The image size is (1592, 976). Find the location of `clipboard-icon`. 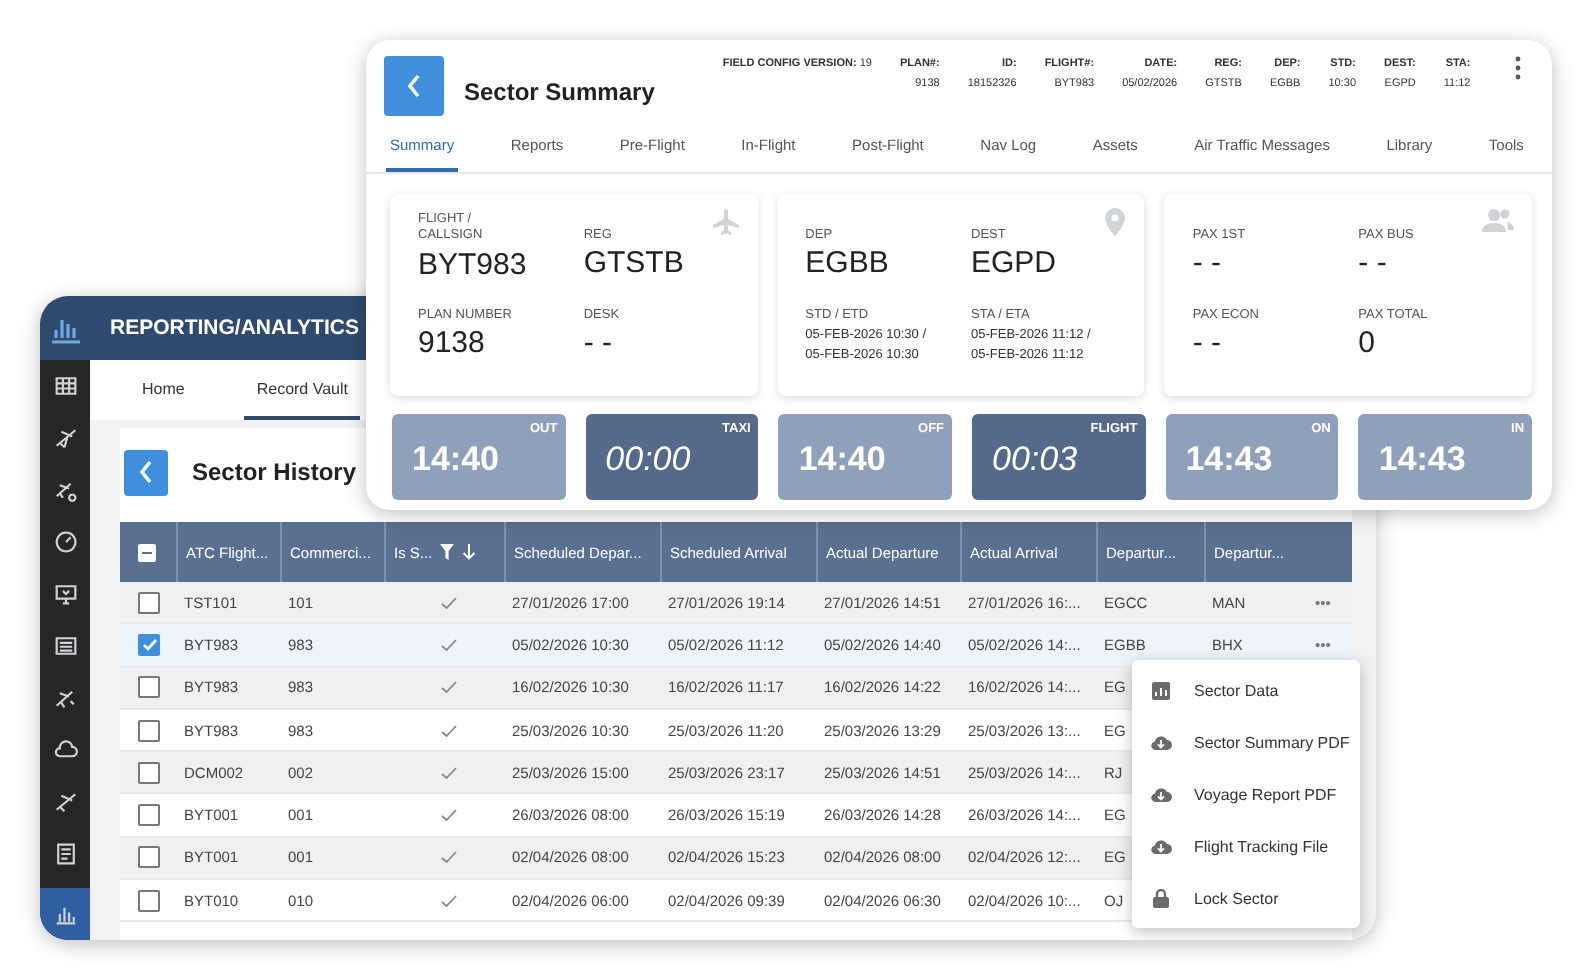

clipboard-icon is located at coordinates (65, 854).